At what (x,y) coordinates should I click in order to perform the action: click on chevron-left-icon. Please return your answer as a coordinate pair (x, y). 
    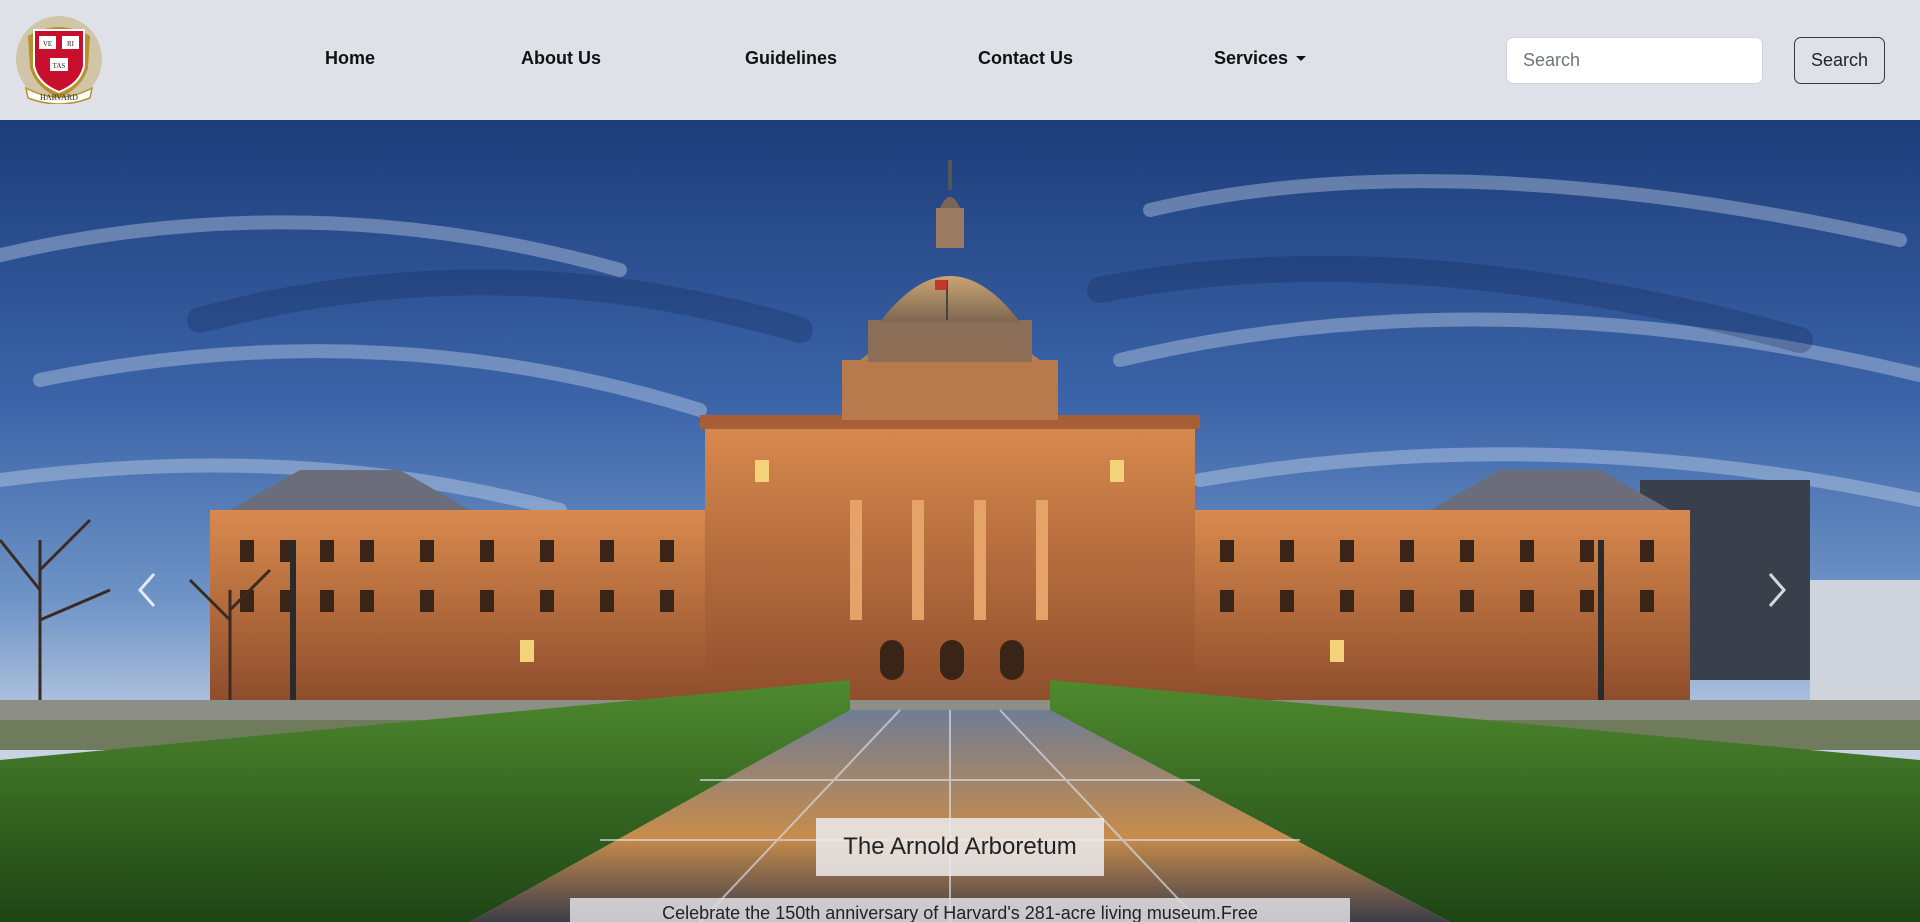
    Looking at the image, I should click on (146, 590).